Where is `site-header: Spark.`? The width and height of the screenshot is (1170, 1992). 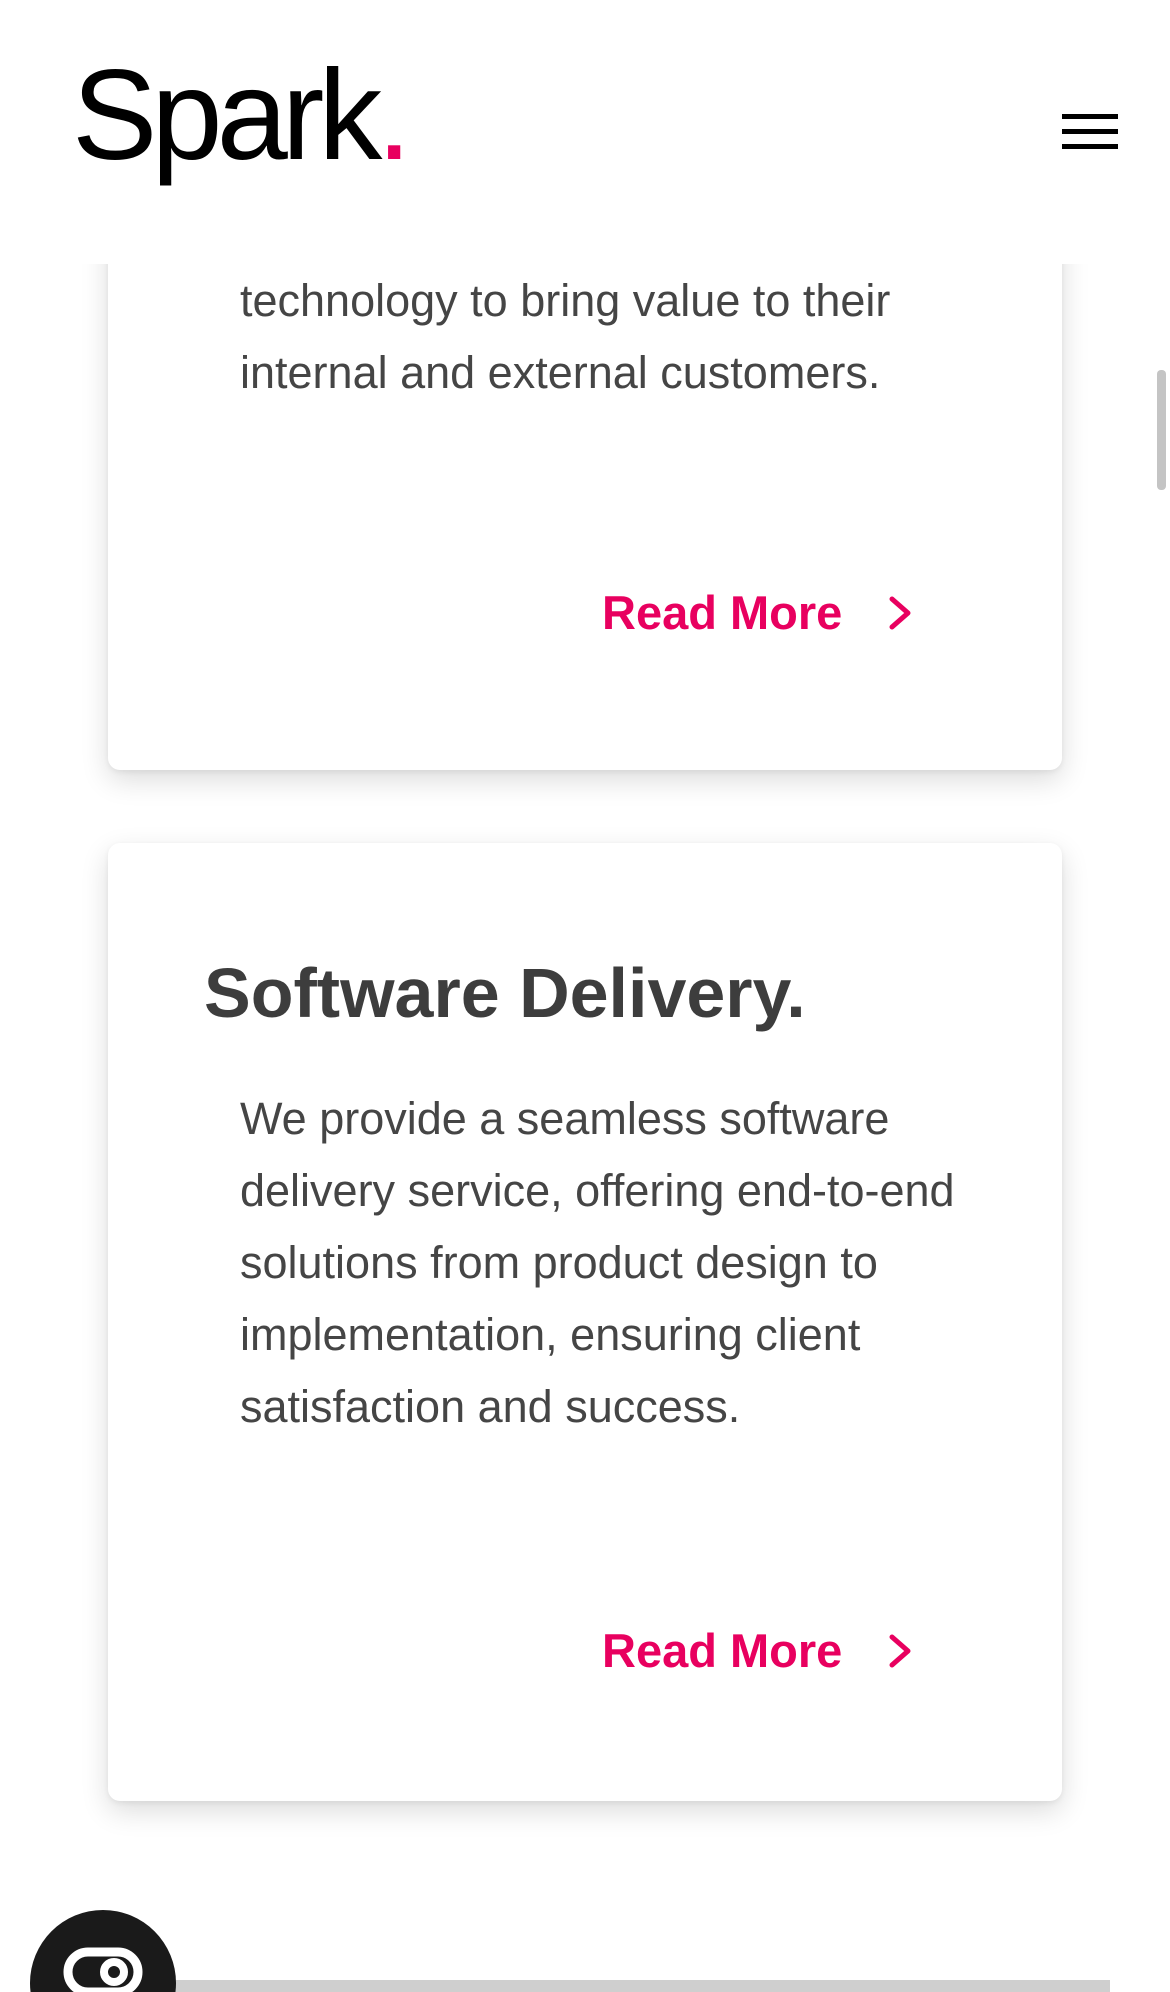
site-header: Spark. is located at coordinates (585, 132).